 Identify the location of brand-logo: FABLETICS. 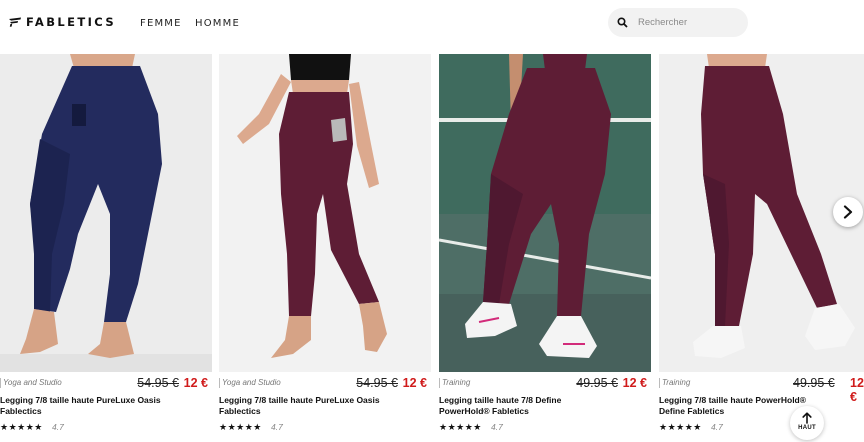
(62, 22).